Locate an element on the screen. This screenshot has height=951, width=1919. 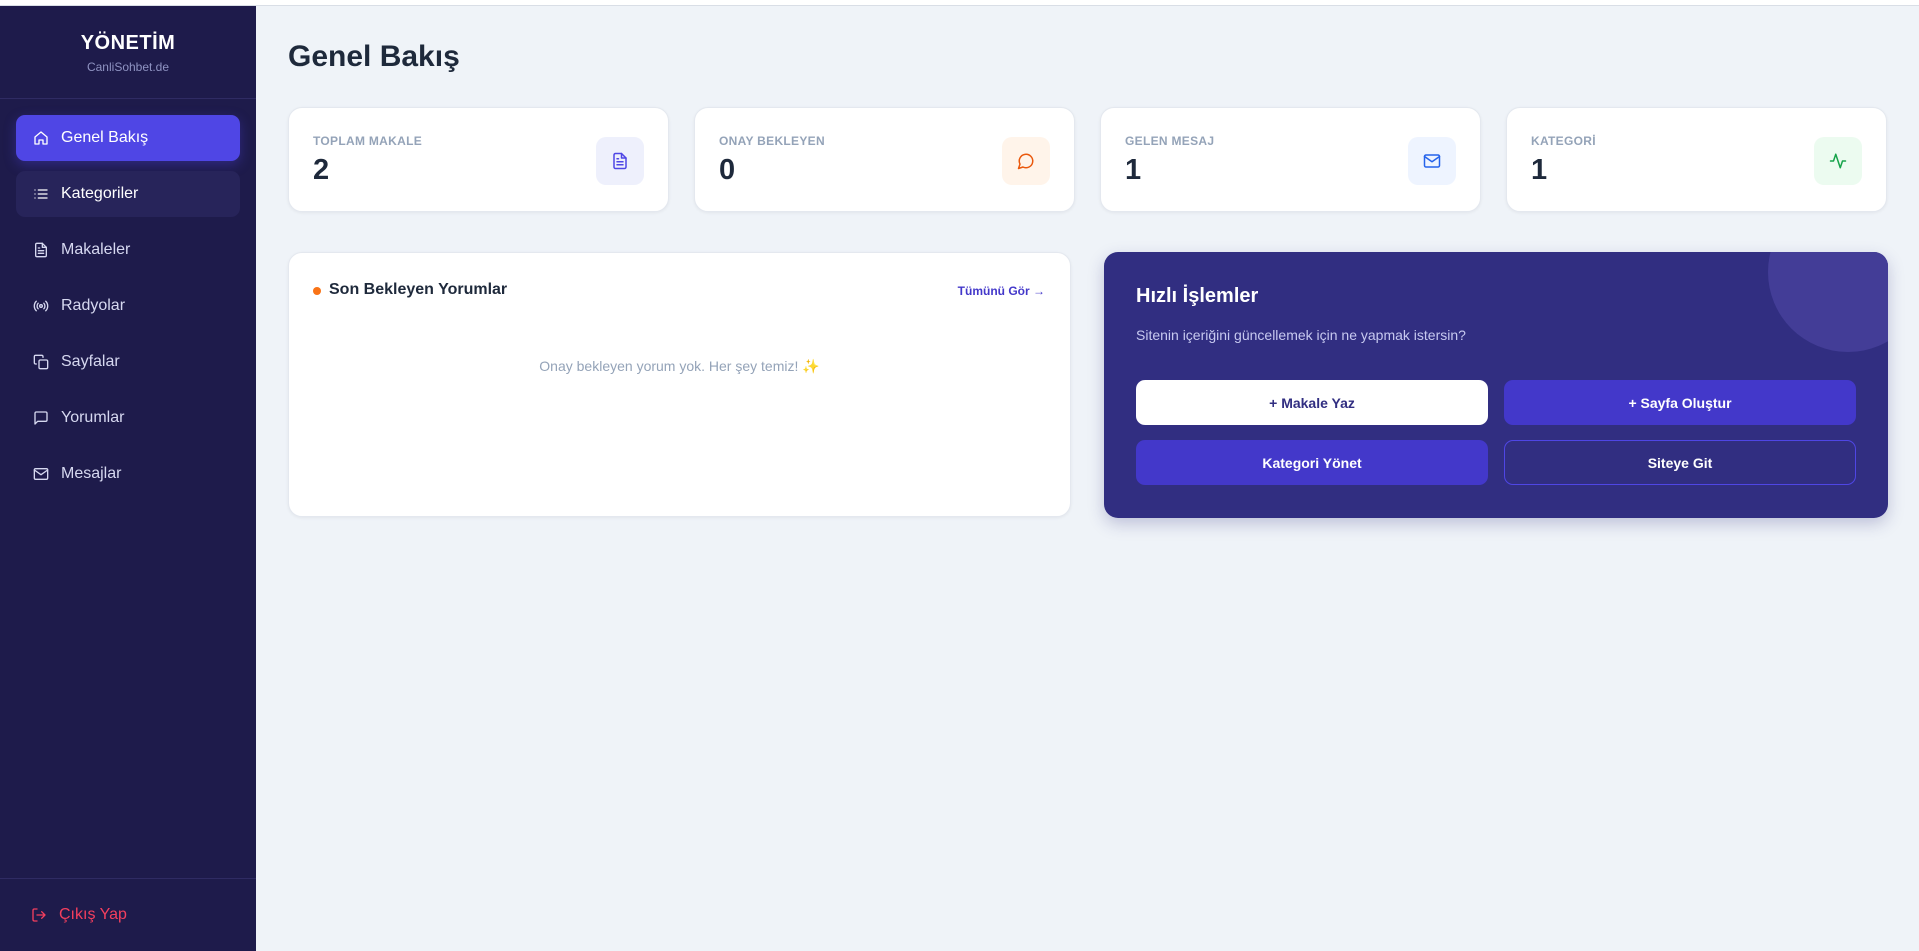
sidebar-item-label: Makaleler is located at coordinates (96, 249).